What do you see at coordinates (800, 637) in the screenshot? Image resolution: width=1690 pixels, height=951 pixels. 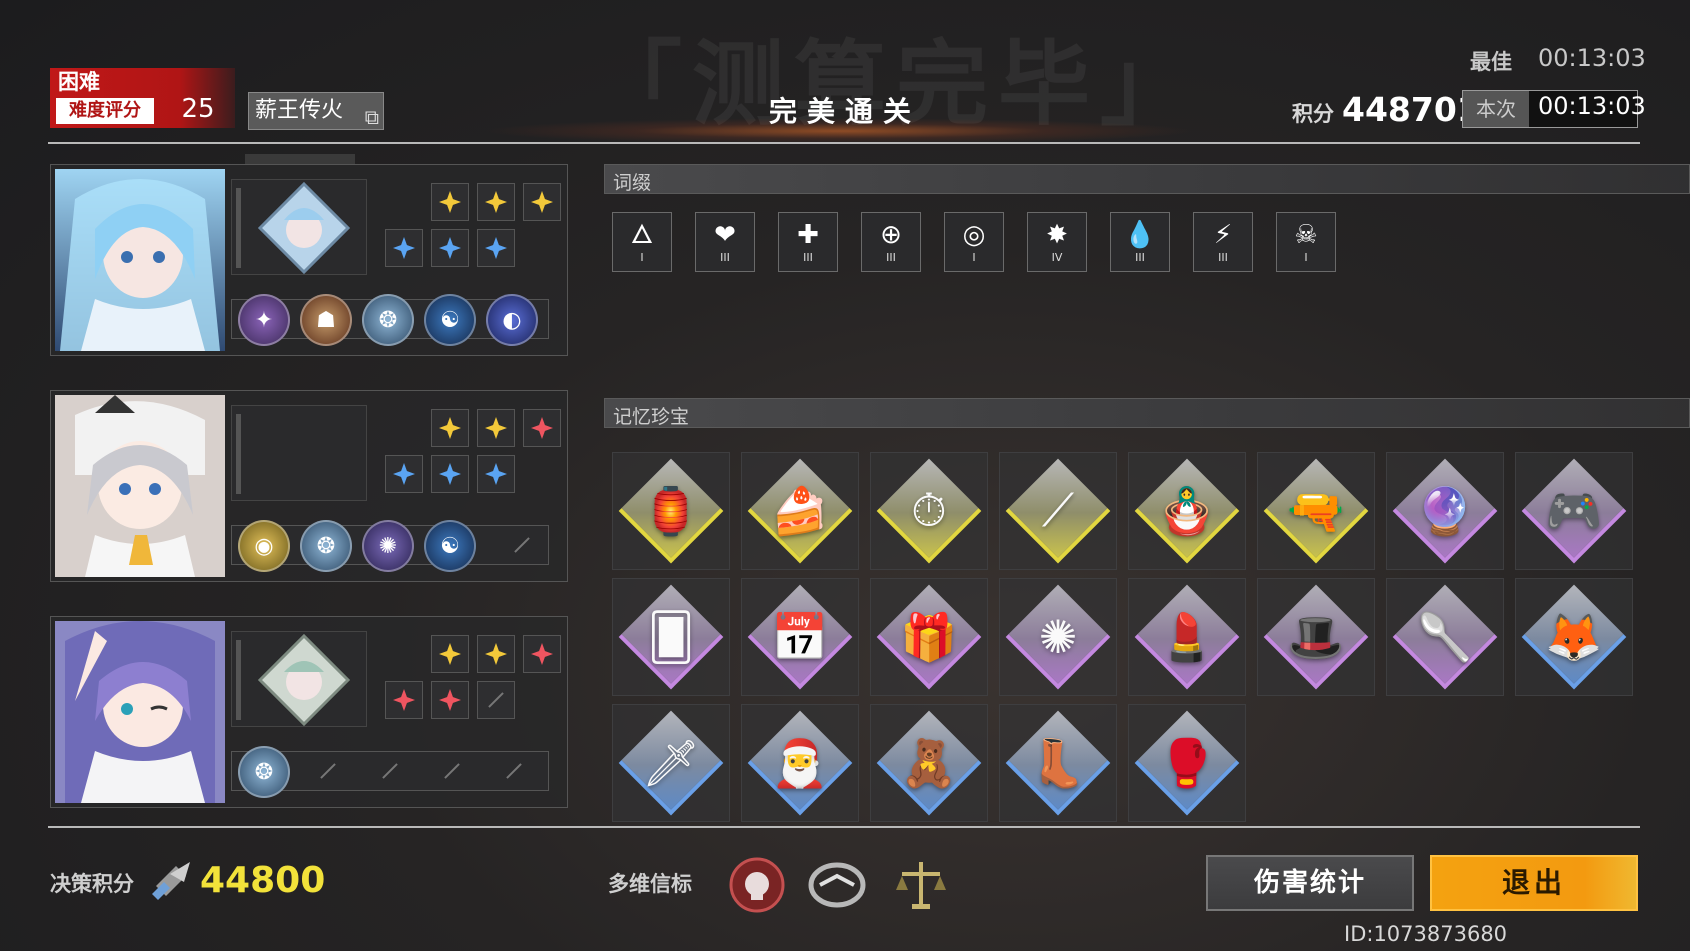 I see `calendar-icon: 📅` at bounding box center [800, 637].